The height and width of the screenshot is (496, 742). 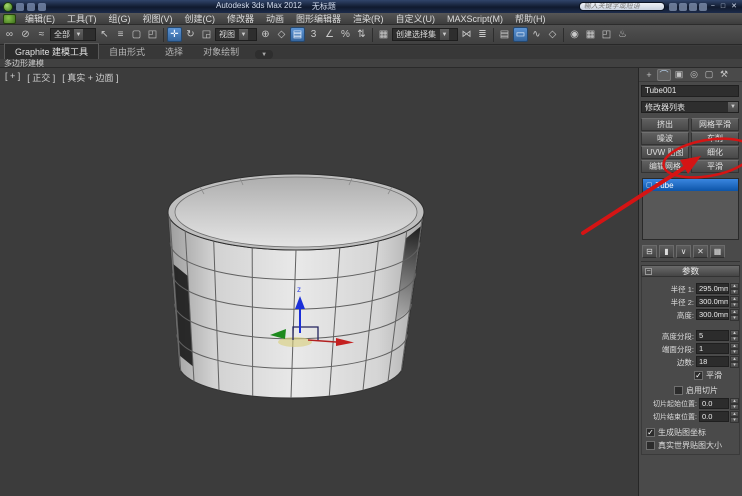 What do you see at coordinates (734, 362) in the screenshot?
I see `sides-spinner: ▴ ▾` at bounding box center [734, 362].